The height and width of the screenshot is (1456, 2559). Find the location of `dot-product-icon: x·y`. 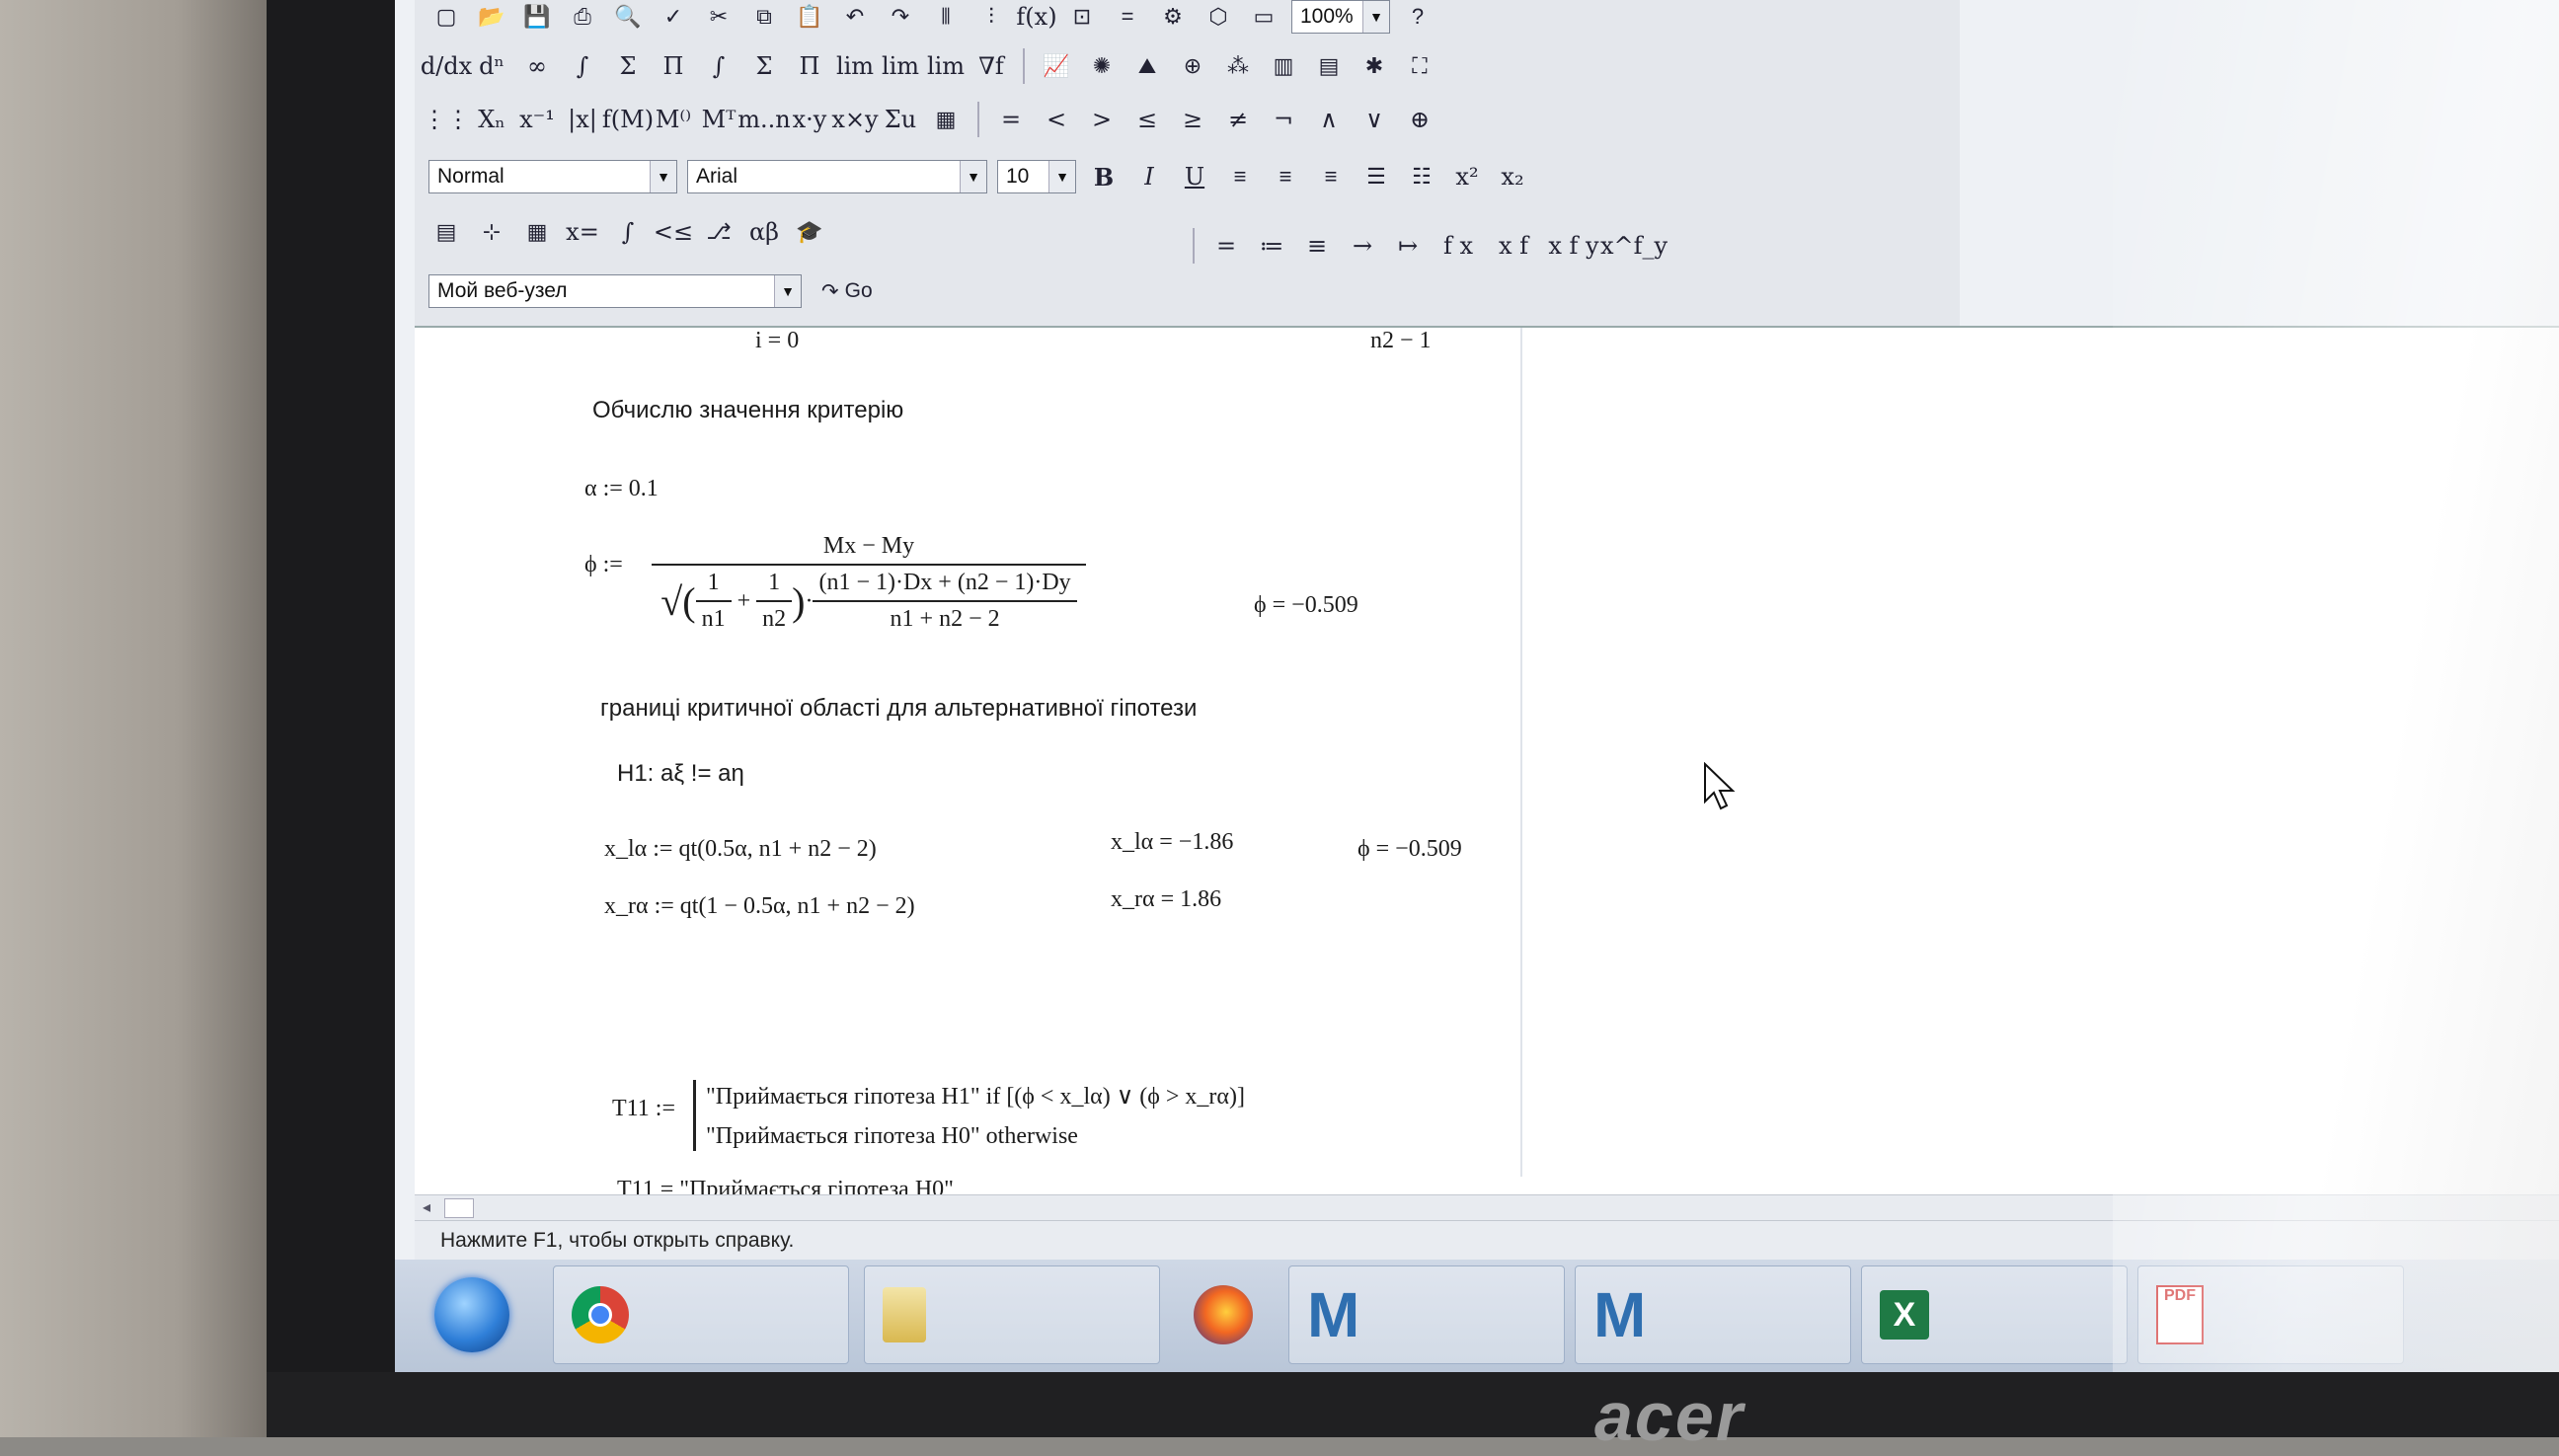

dot-product-icon: x·y is located at coordinates (809, 119).